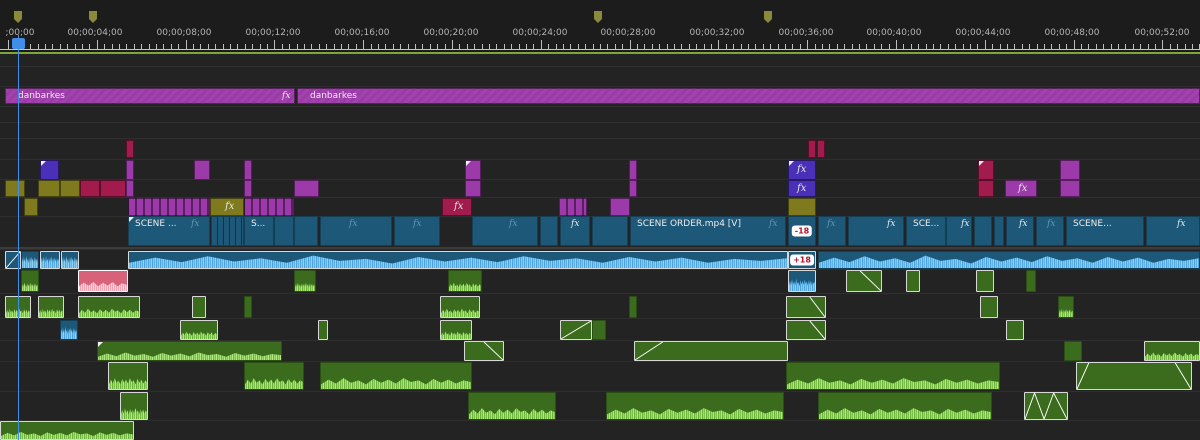  I want to click on playhead-line, so click(18, 237).